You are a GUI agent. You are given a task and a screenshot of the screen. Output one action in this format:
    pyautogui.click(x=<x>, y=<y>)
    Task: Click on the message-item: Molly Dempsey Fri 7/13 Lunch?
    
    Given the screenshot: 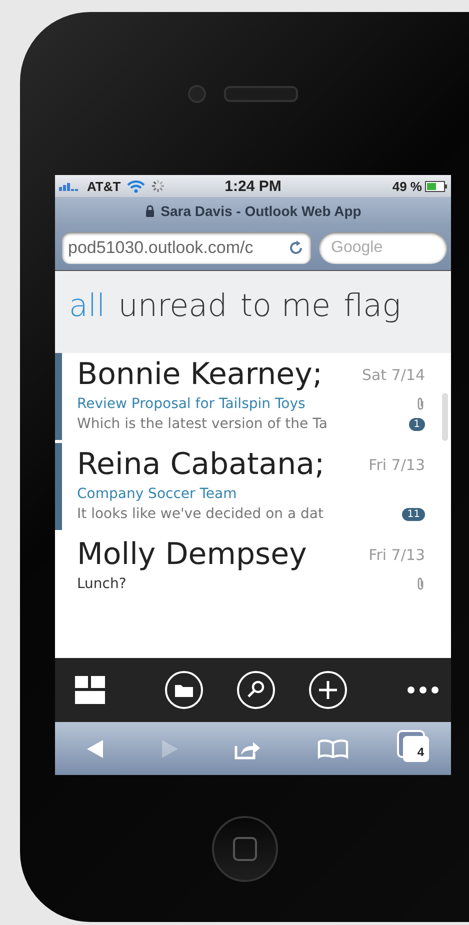 What is the action you would take?
    pyautogui.click(x=246, y=566)
    